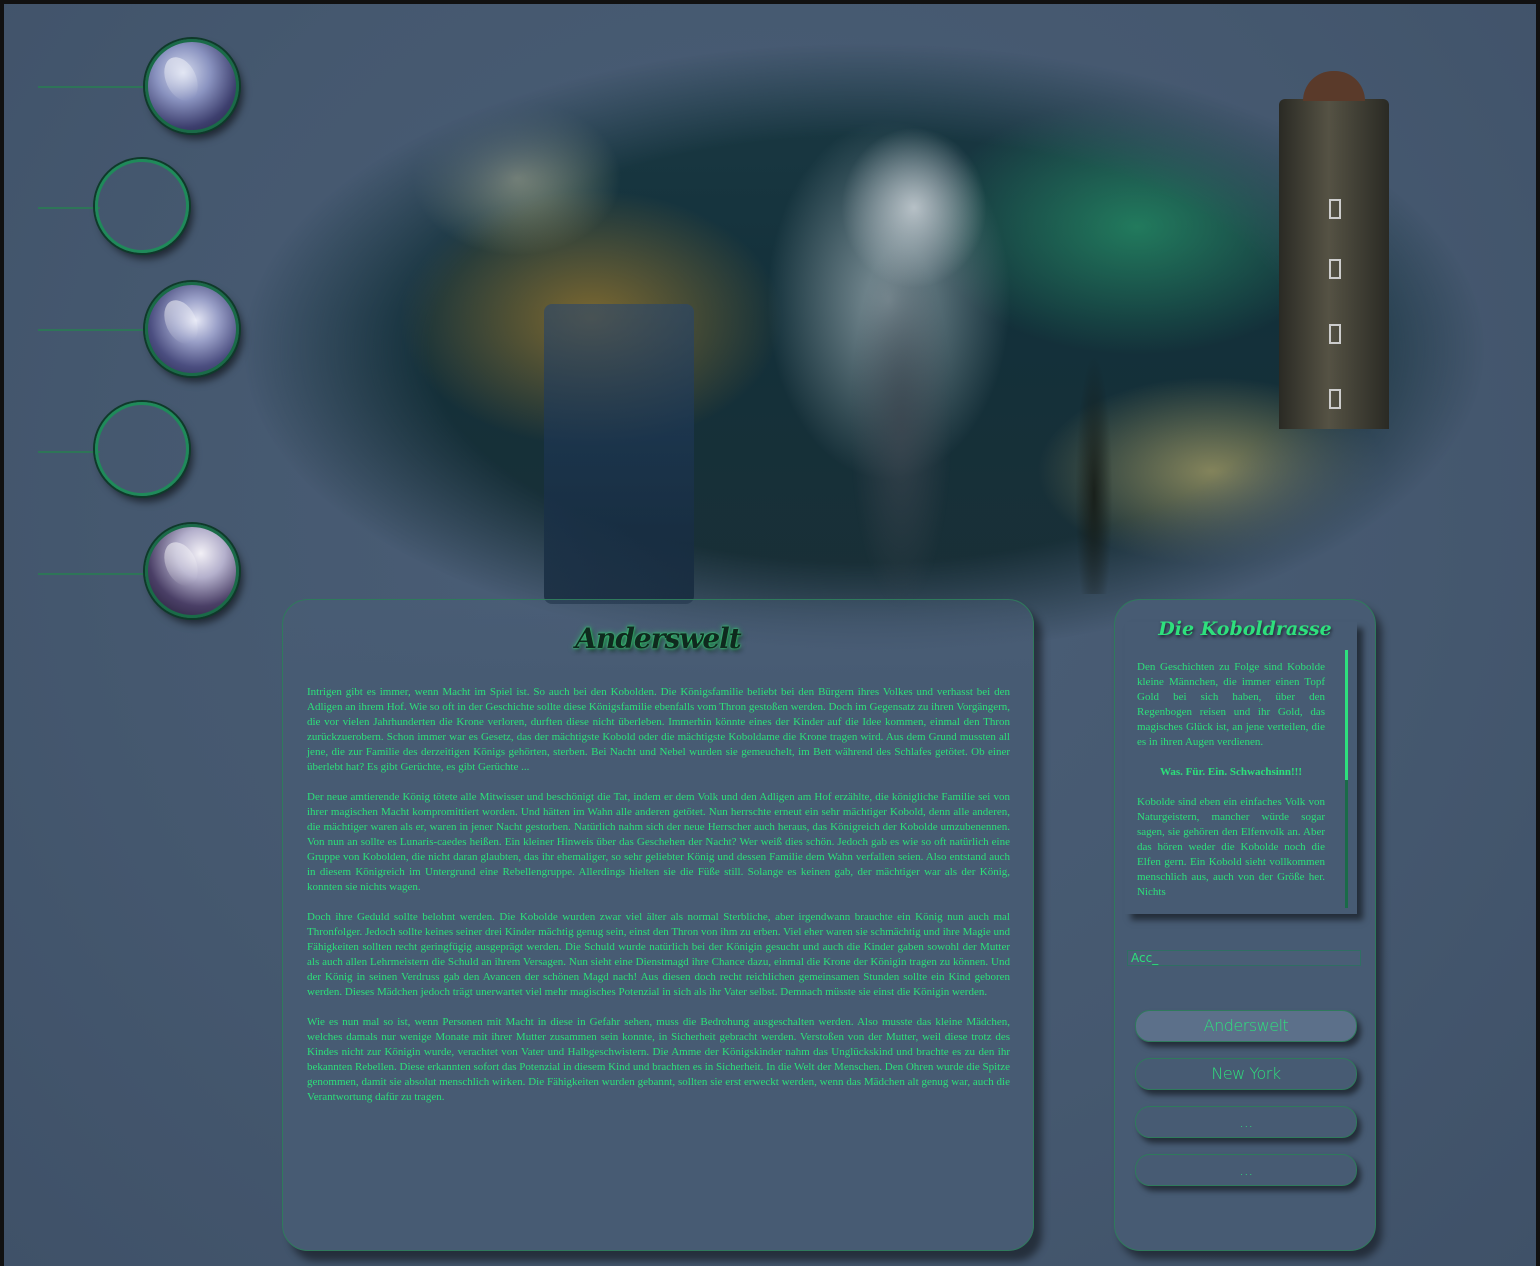 This screenshot has width=1540, height=1266. What do you see at coordinates (914, 374) in the screenshot?
I see `banner-figure-element` at bounding box center [914, 374].